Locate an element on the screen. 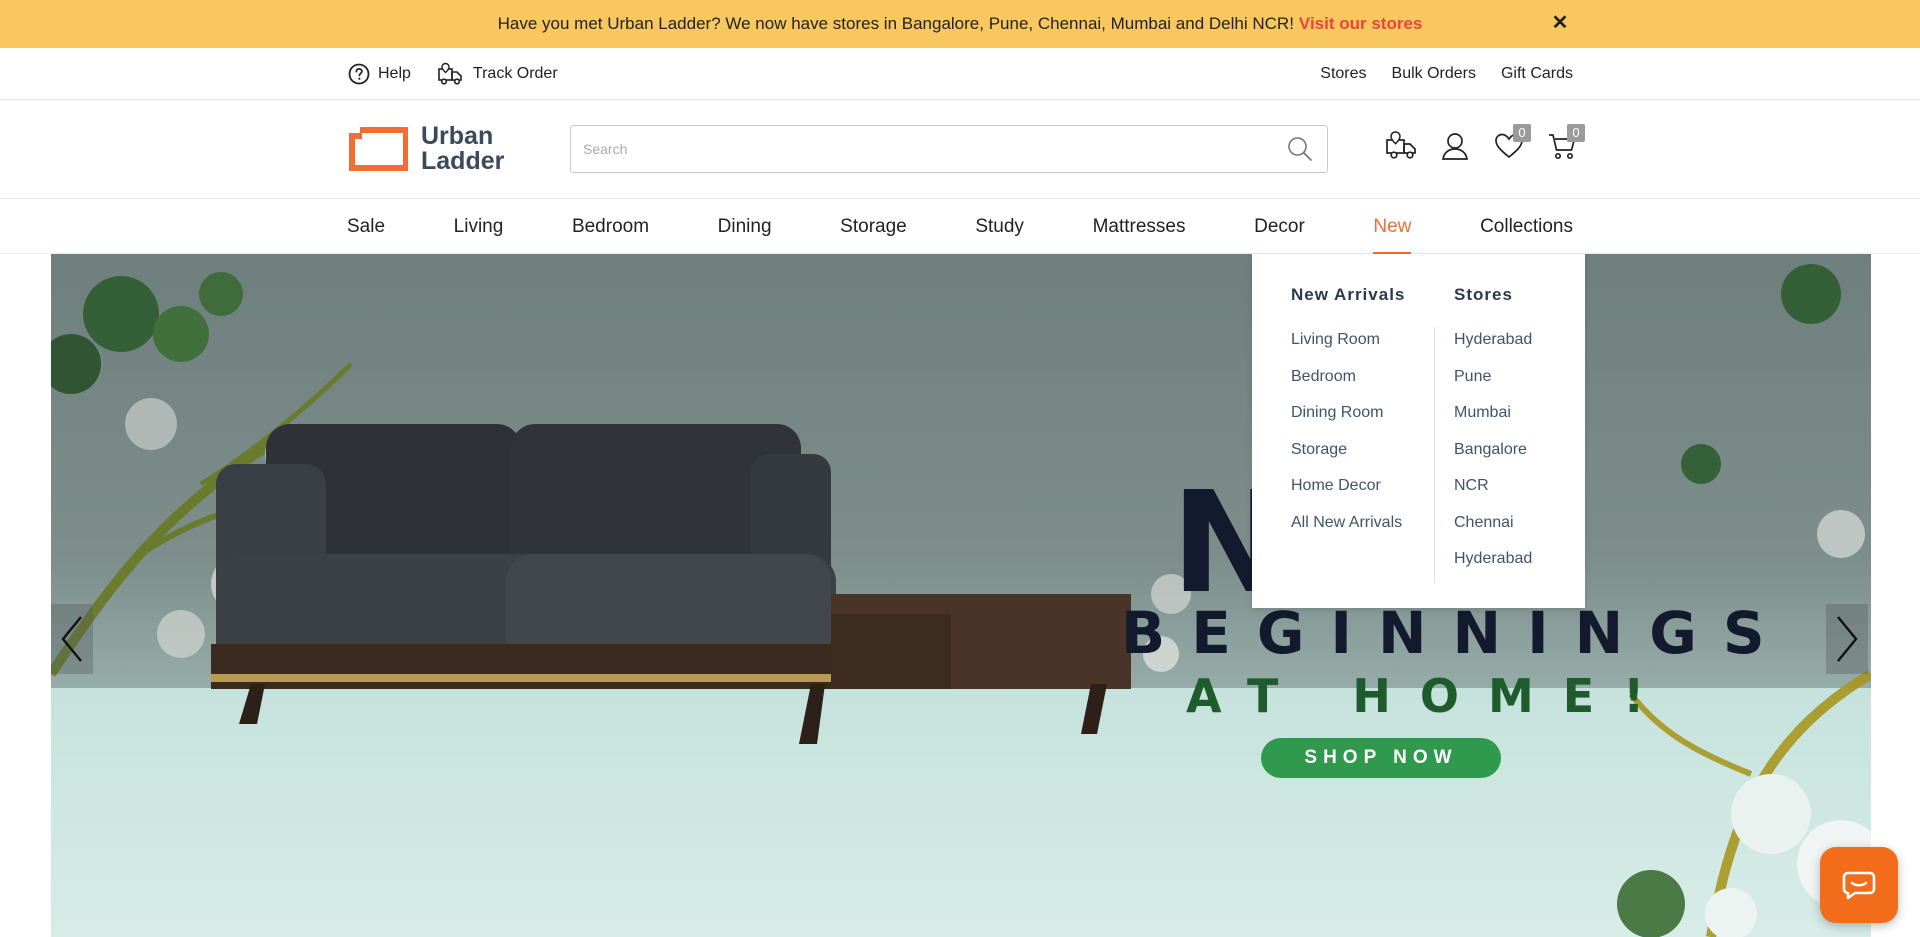  menu-link-store-ncr: NCR is located at coordinates (1493, 494).